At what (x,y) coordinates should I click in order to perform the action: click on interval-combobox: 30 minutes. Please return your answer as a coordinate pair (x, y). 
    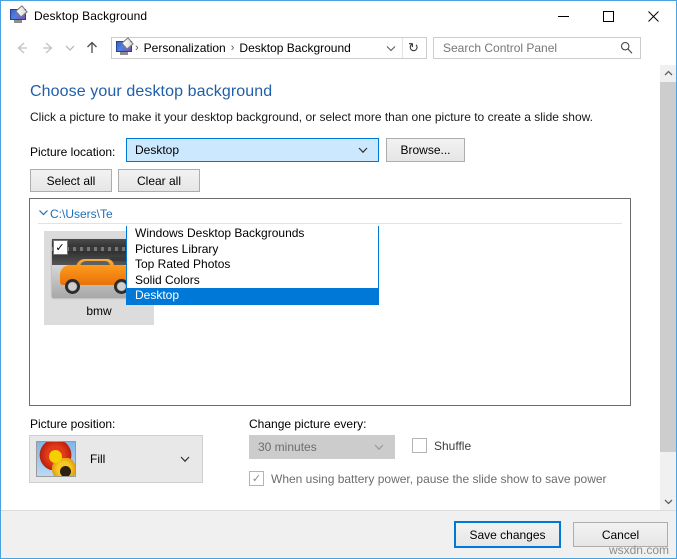
    Looking at the image, I should click on (322, 447).